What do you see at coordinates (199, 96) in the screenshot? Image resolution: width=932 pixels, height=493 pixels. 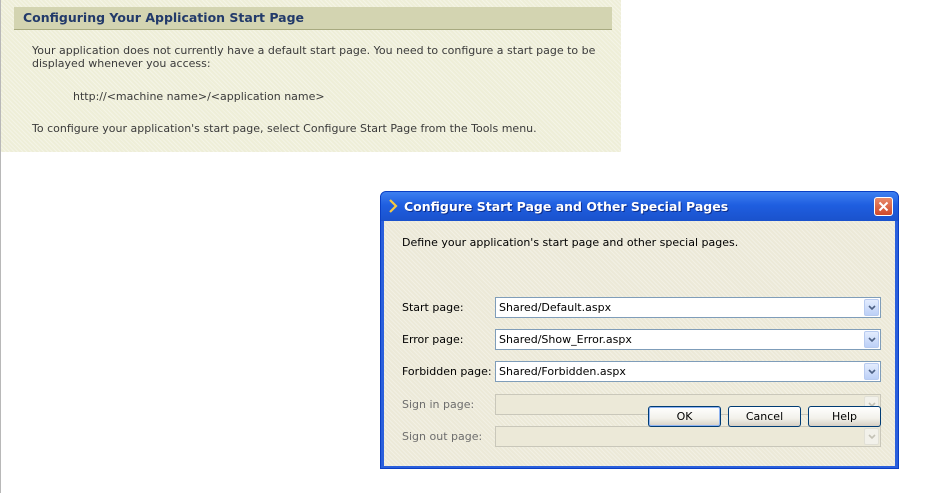 I see `info-url: http://<machine name>/<application name>` at bounding box center [199, 96].